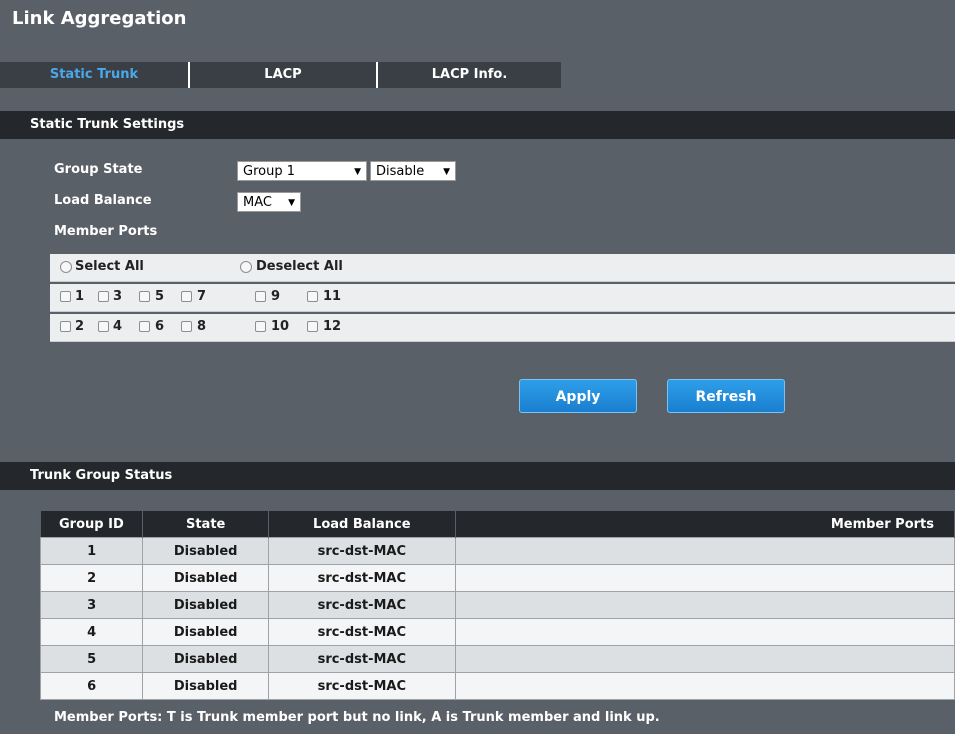 Image resolution: width=955 pixels, height=734 pixels. Describe the element at coordinates (92, 524) in the screenshot. I see `column-header-group-id: Group ID` at that location.